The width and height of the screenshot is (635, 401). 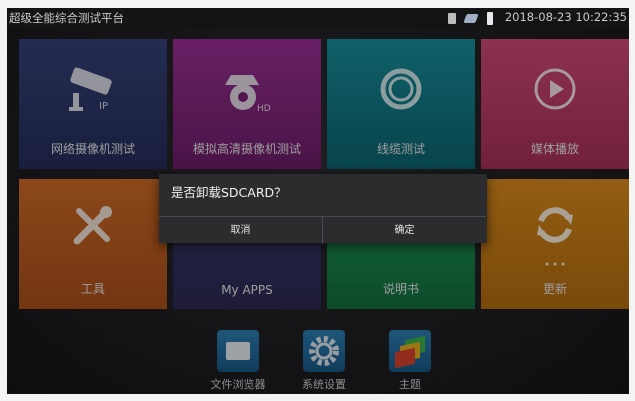 What do you see at coordinates (323, 209) in the screenshot?
I see `unmount-sdcard-dialog: 是否卸载SDCARD？ 取消 确定` at bounding box center [323, 209].